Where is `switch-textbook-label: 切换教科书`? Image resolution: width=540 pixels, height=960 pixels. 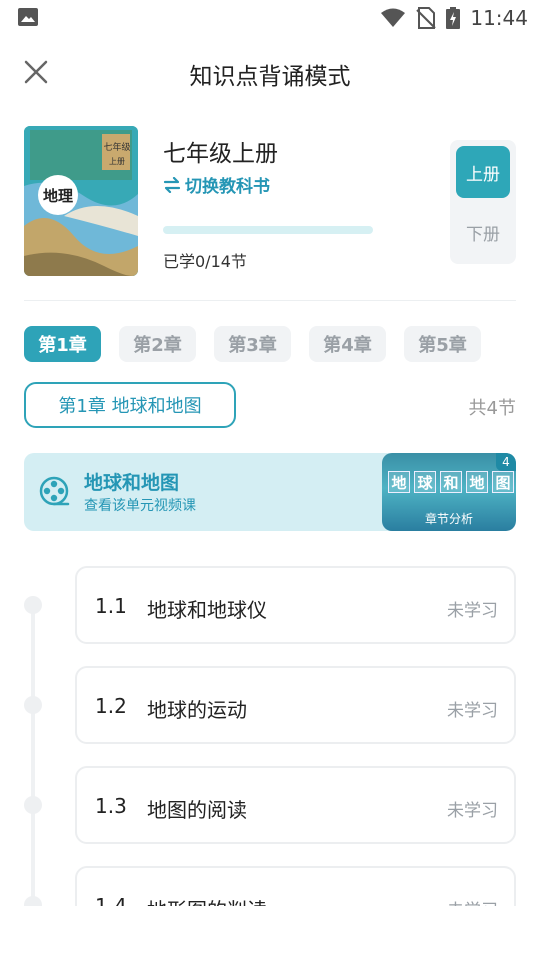 switch-textbook-label: 切换教科书 is located at coordinates (227, 187).